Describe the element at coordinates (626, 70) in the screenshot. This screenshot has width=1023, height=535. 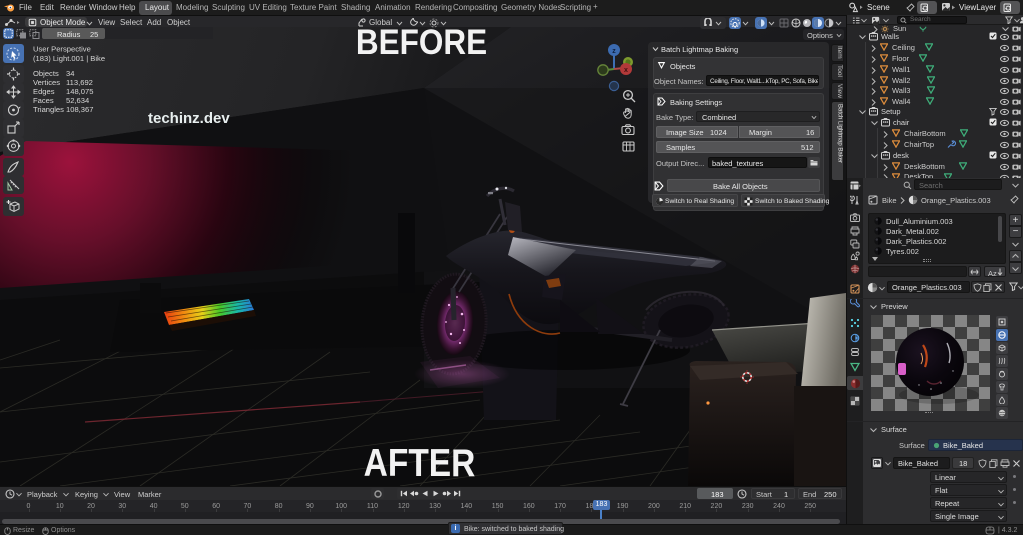
I see `svg-text: x` at that location.